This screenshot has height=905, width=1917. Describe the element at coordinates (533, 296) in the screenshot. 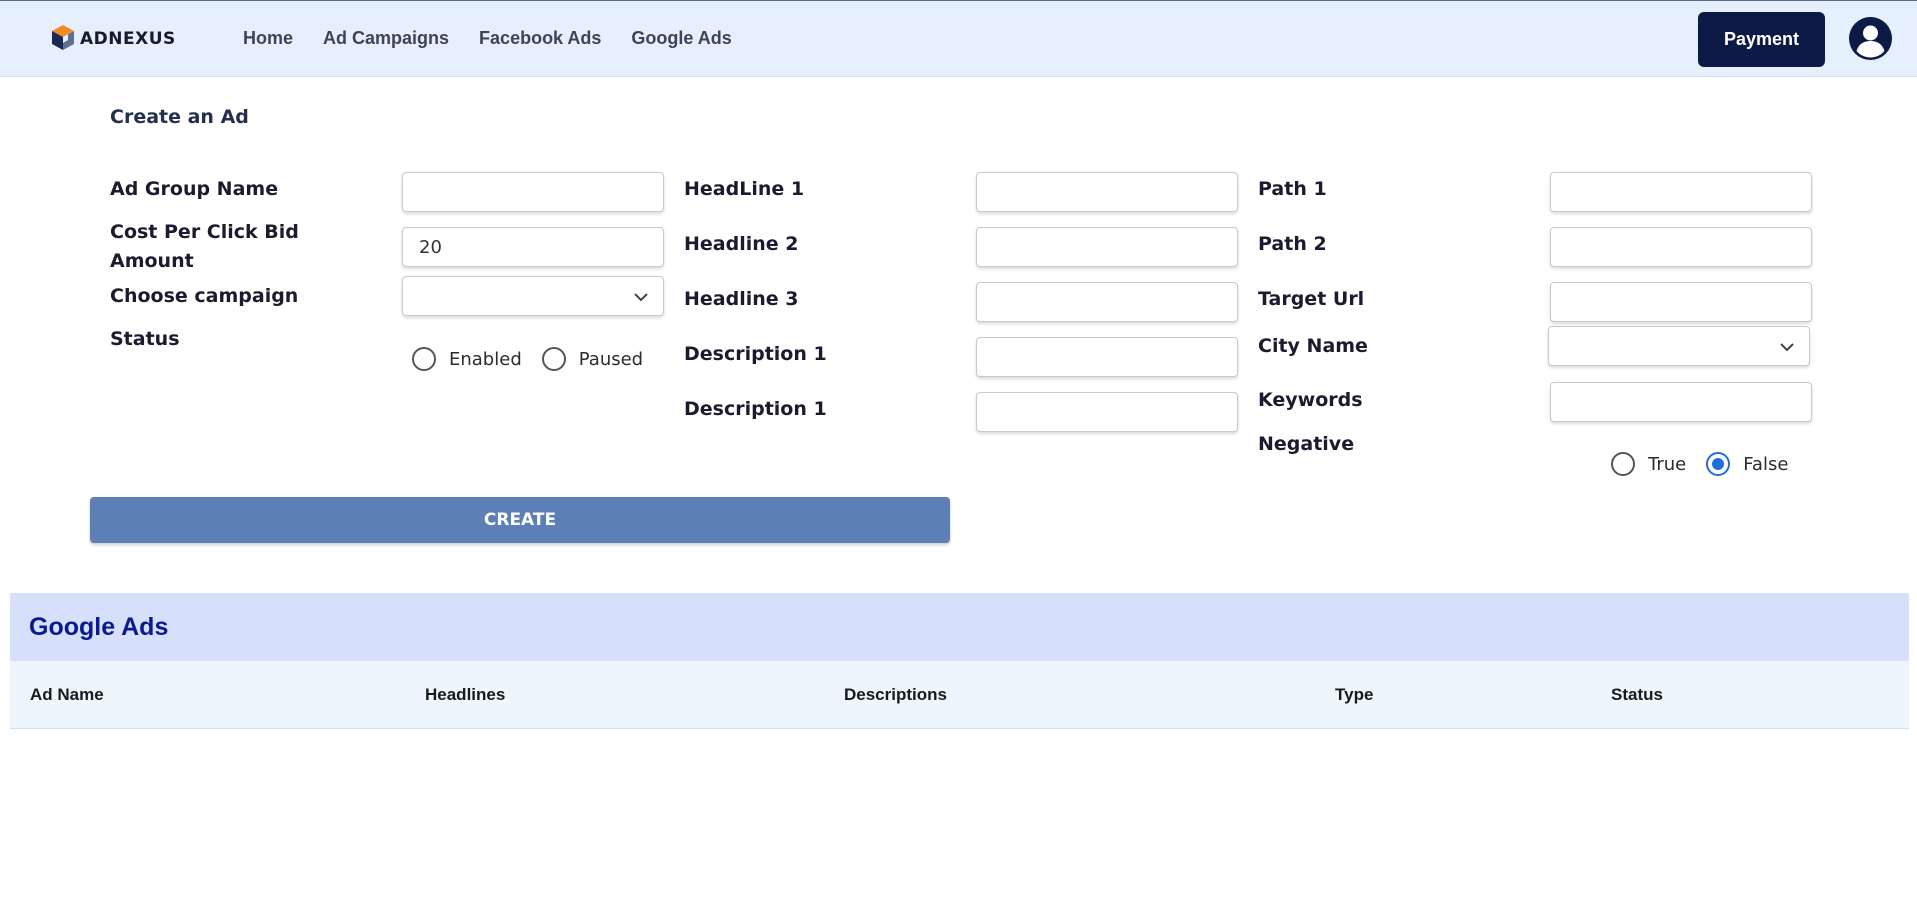

I see `campaign-select` at that location.